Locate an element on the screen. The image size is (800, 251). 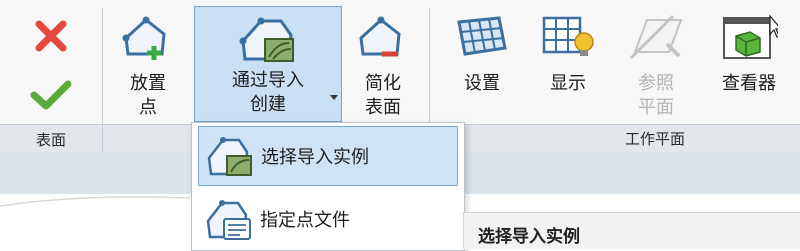
show-label: 显示 is located at coordinates (568, 83).